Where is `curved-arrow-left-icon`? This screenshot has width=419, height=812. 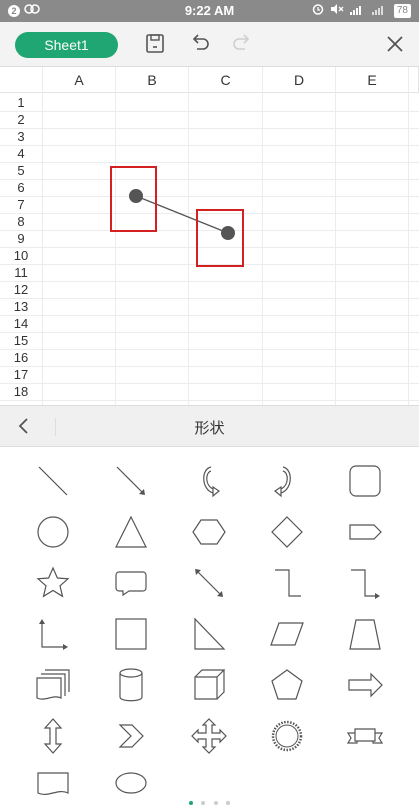 curved-arrow-left-icon is located at coordinates (209, 481).